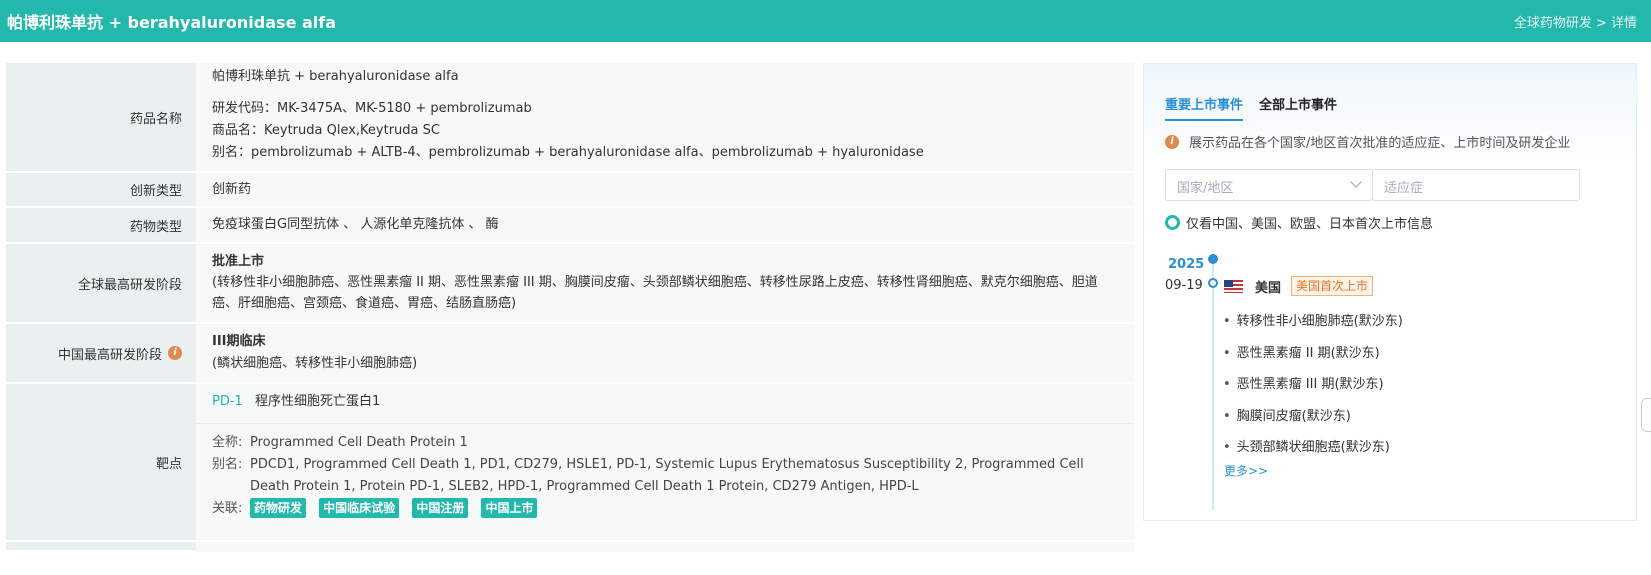 The height and width of the screenshot is (575, 1651). Describe the element at coordinates (570, 547) in the screenshot. I see `row-next` at that location.